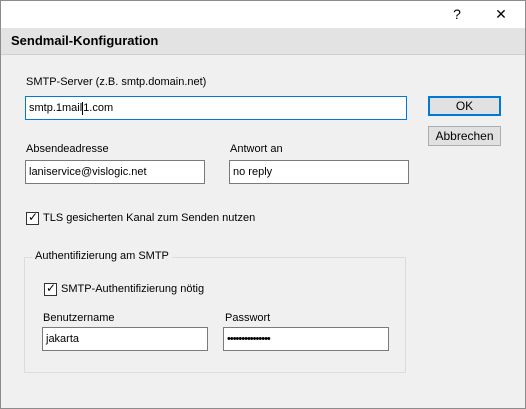 The image size is (526, 409). I want to click on username-label: Benutzername, so click(79, 318).